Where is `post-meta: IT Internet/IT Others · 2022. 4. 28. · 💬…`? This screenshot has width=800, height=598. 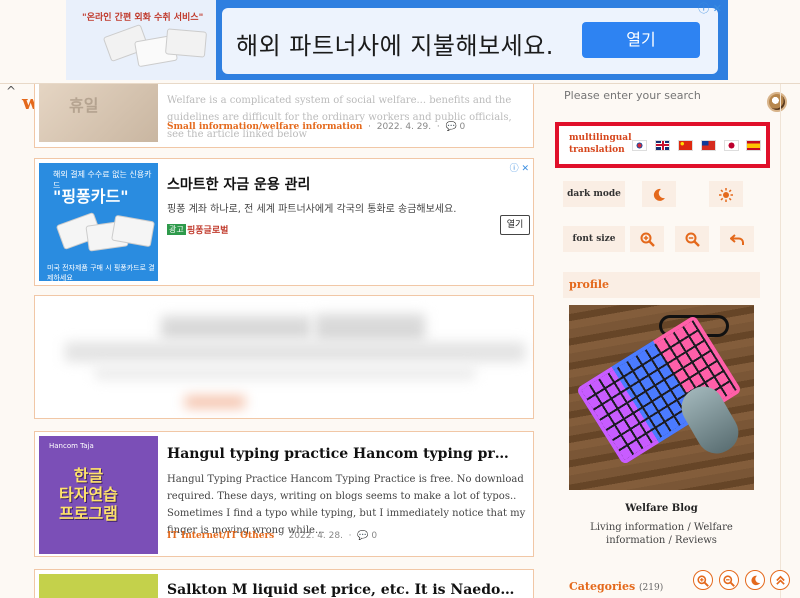
post-meta: IT Internet/IT Others · 2022. 4. 28. · 💬… is located at coordinates (272, 536).